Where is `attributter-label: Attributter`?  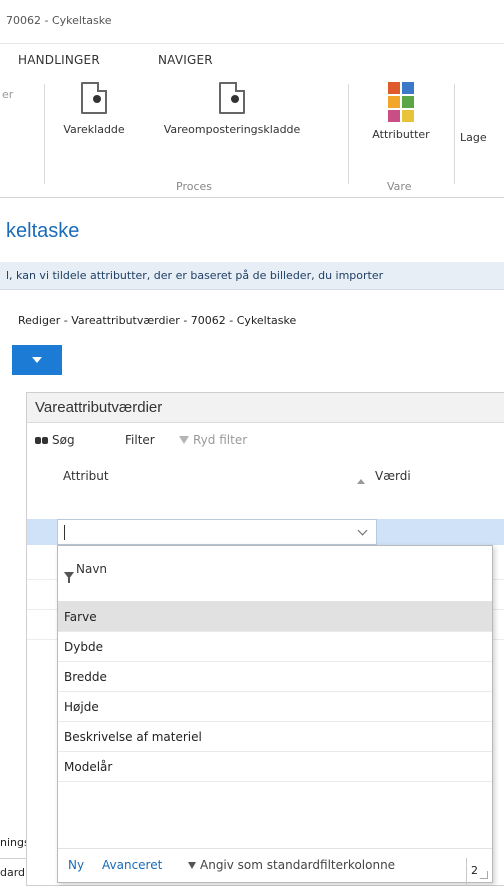
attributter-label: Attributter is located at coordinates (401, 134).